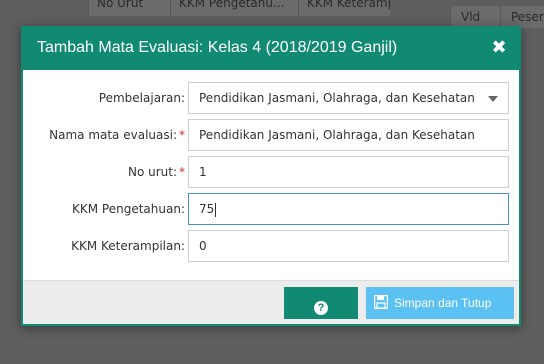 This screenshot has width=544, height=364. I want to click on form-row-kkm-keterampilan: KKM Keterampilan: 0, so click(271, 246).